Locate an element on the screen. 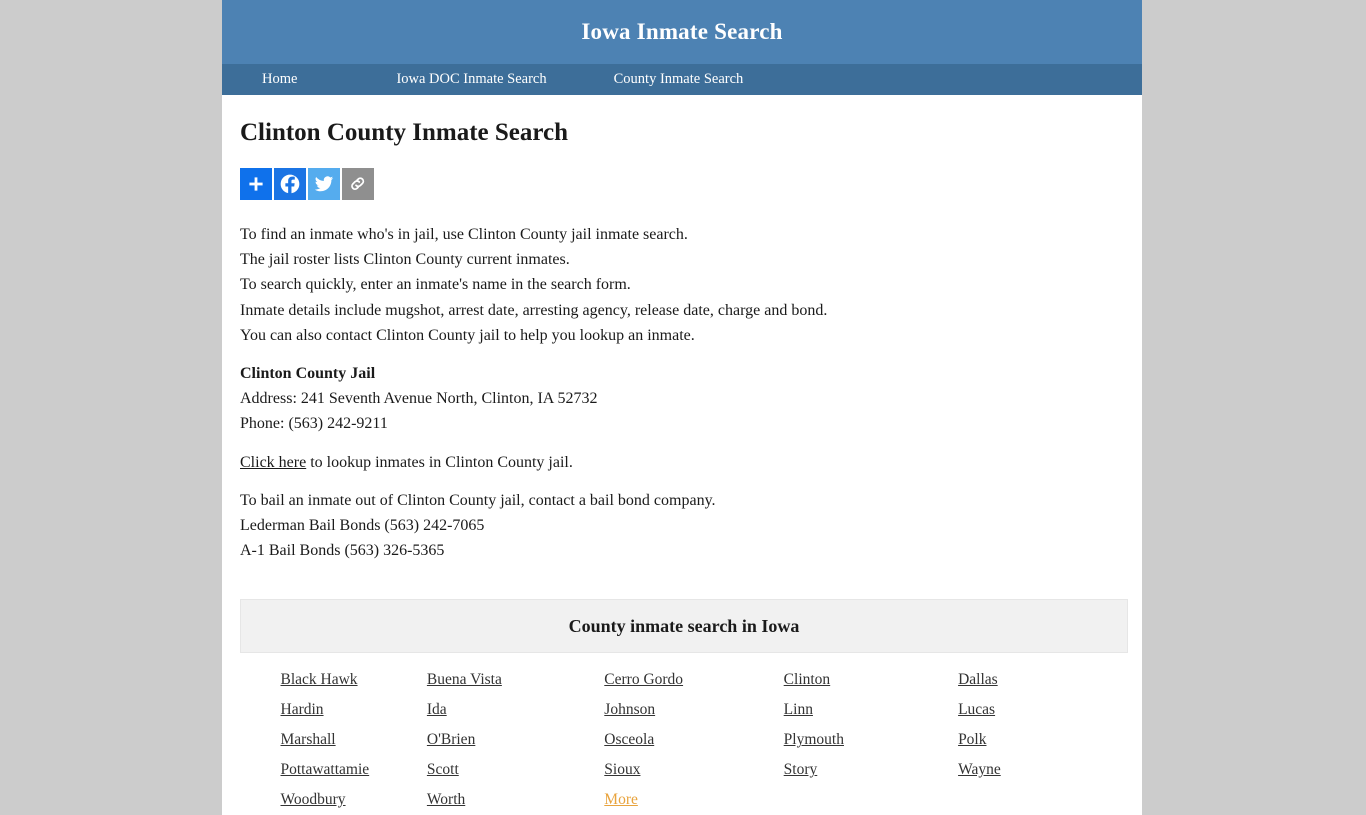 Image resolution: width=1366 pixels, height=815 pixels. county-link-sioux: Sioux is located at coordinates (622, 769).